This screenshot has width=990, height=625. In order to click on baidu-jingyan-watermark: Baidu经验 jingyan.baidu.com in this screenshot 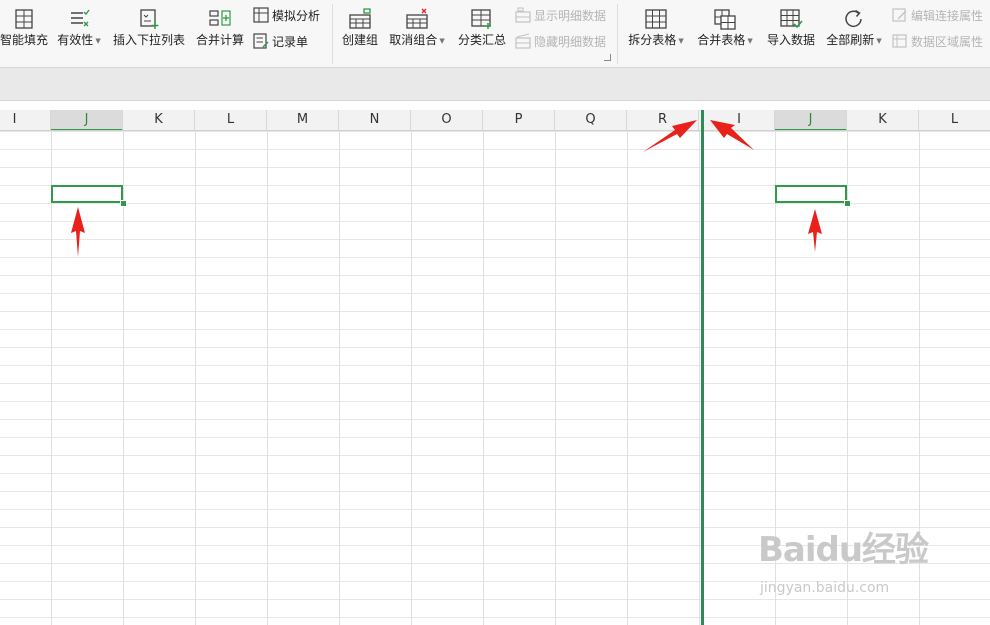, I will do `click(843, 559)`.